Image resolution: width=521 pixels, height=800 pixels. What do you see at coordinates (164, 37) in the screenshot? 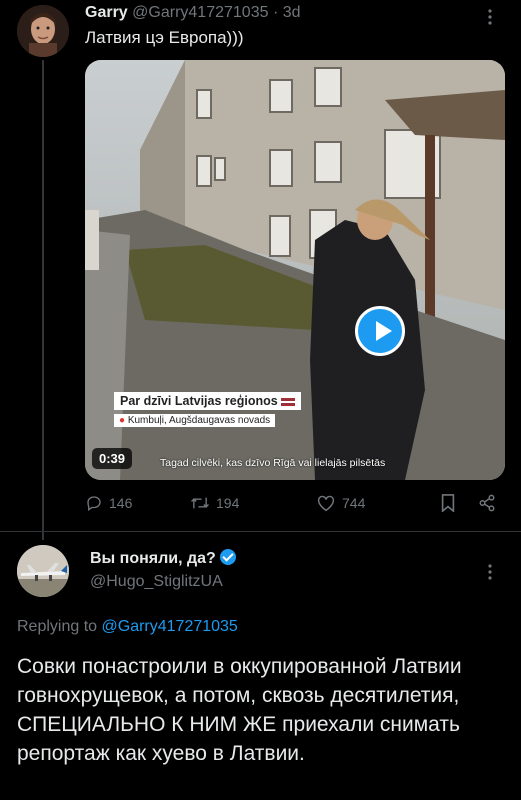
I see `tweet-text: Латвия цэ Европа)))` at bounding box center [164, 37].